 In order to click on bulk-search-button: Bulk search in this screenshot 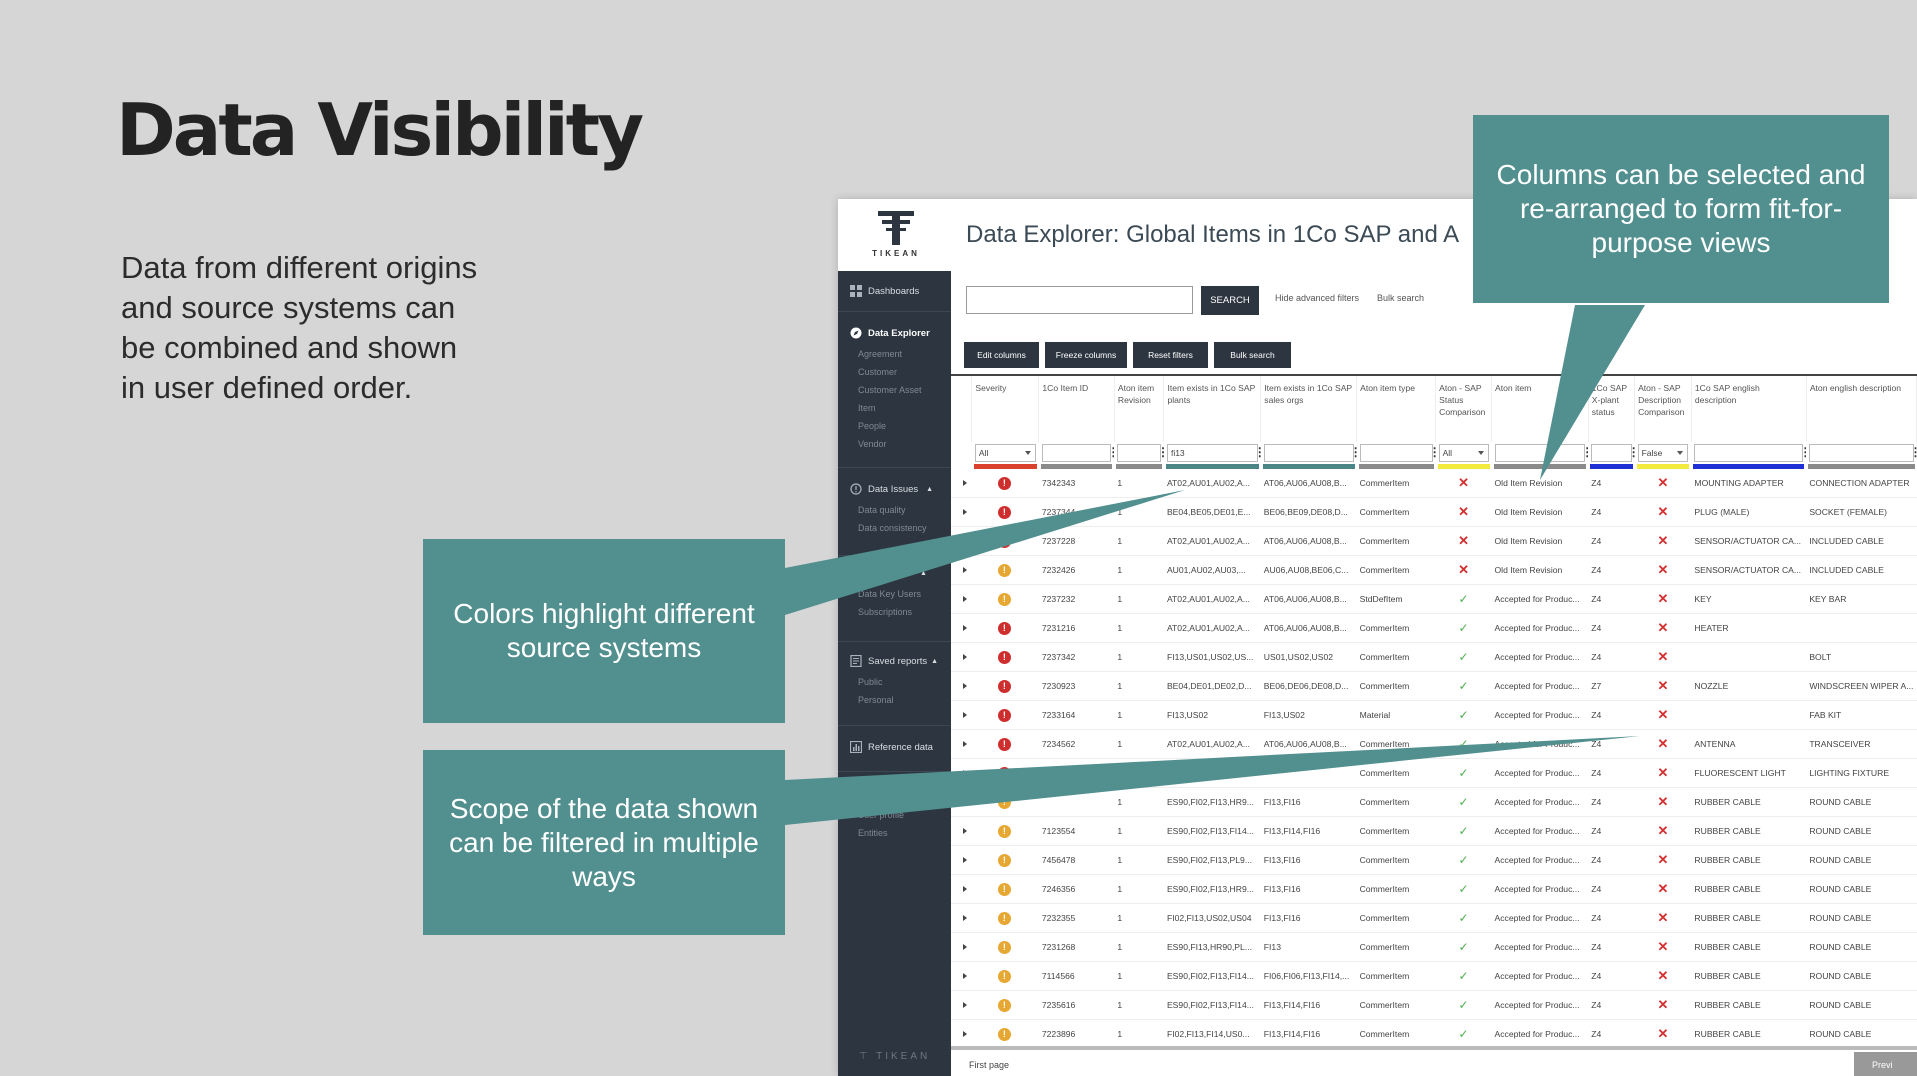, I will do `click(1252, 355)`.